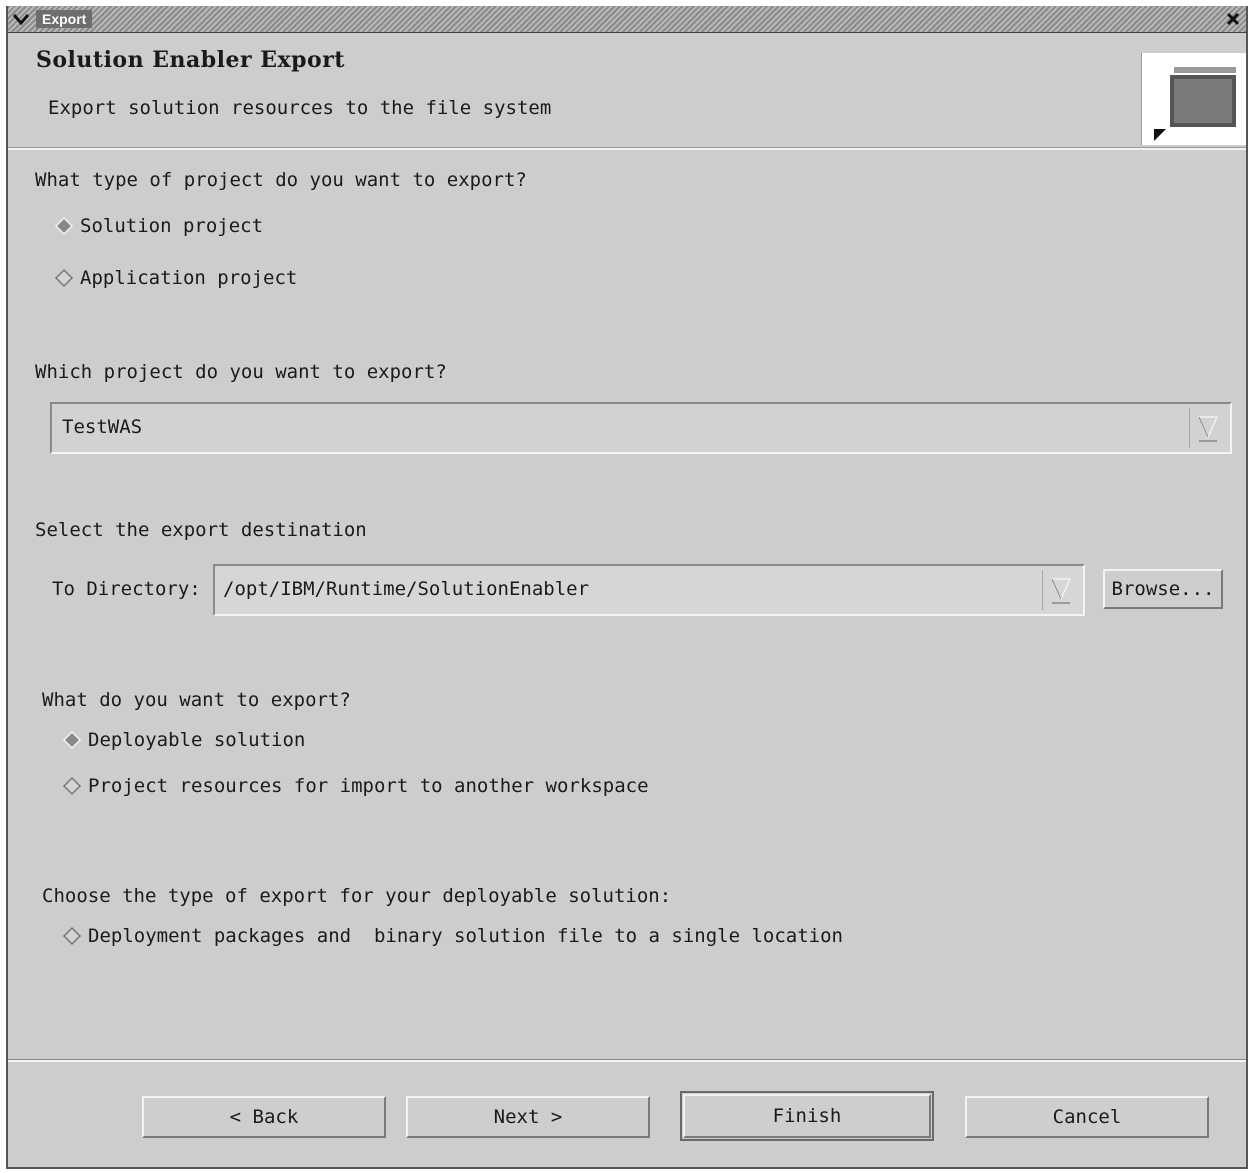 Image resolution: width=1254 pixels, height=1173 pixels. What do you see at coordinates (201, 530) in the screenshot?
I see `destination-question: Select the export destination` at bounding box center [201, 530].